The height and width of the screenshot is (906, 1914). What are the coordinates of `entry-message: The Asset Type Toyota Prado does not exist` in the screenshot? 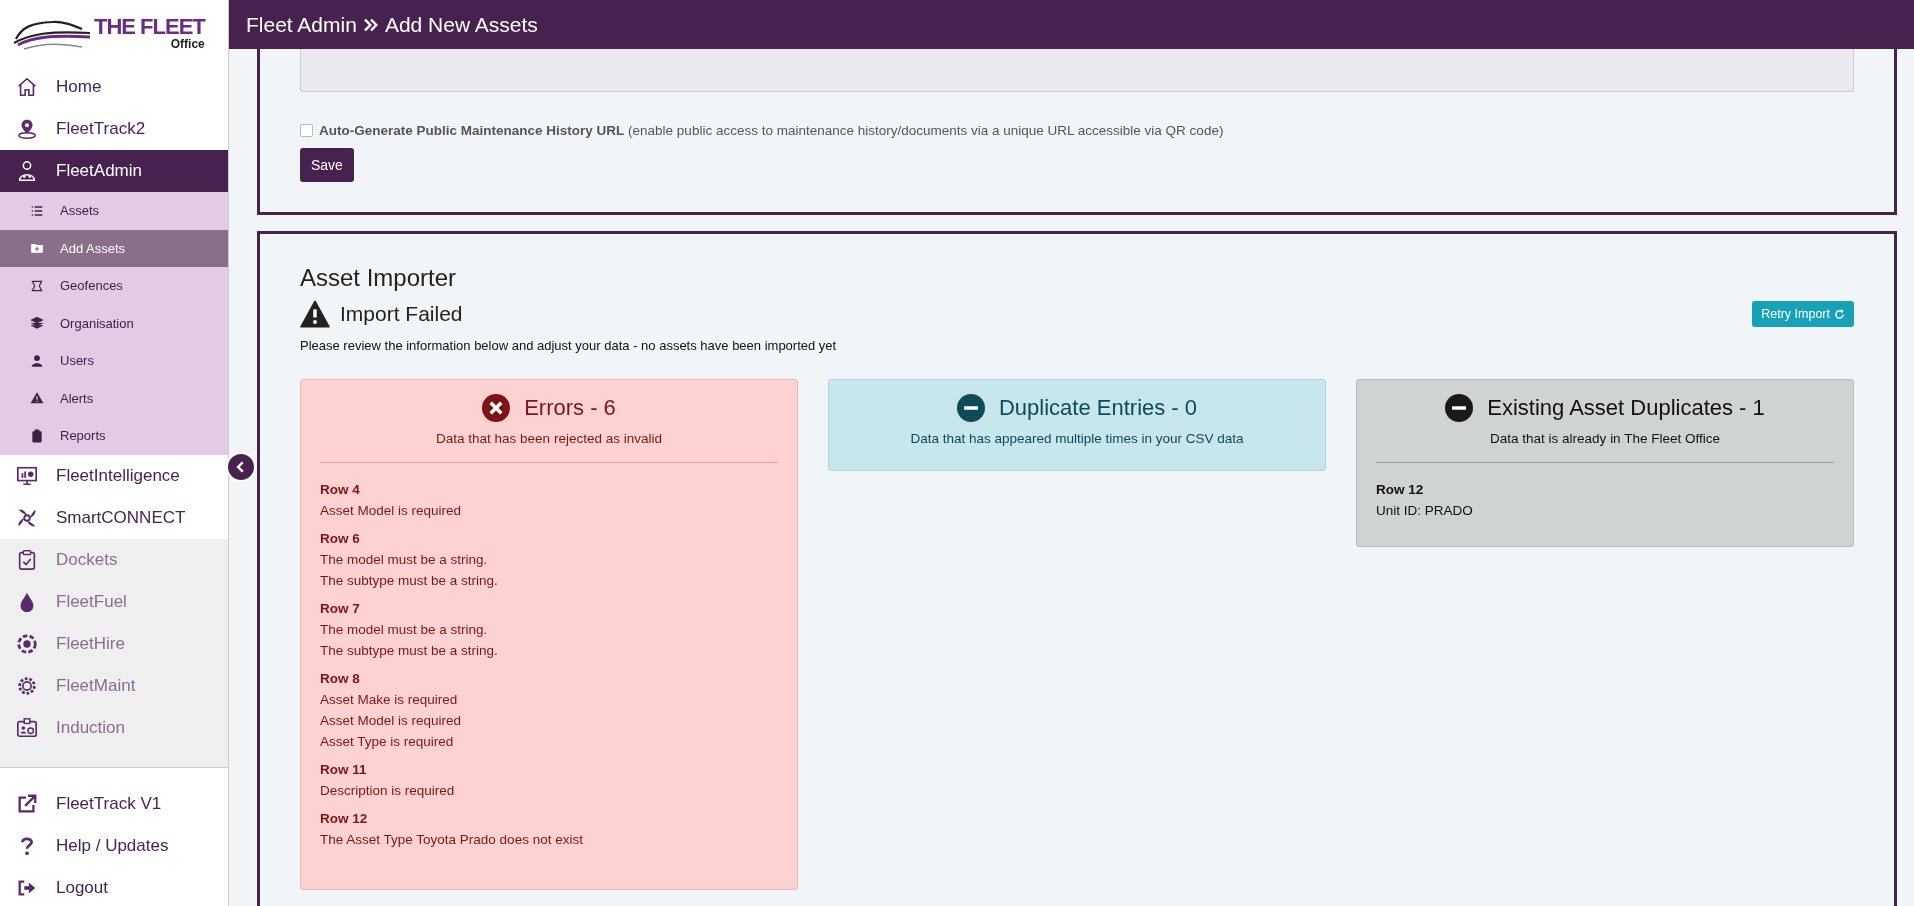 It's located at (452, 840).